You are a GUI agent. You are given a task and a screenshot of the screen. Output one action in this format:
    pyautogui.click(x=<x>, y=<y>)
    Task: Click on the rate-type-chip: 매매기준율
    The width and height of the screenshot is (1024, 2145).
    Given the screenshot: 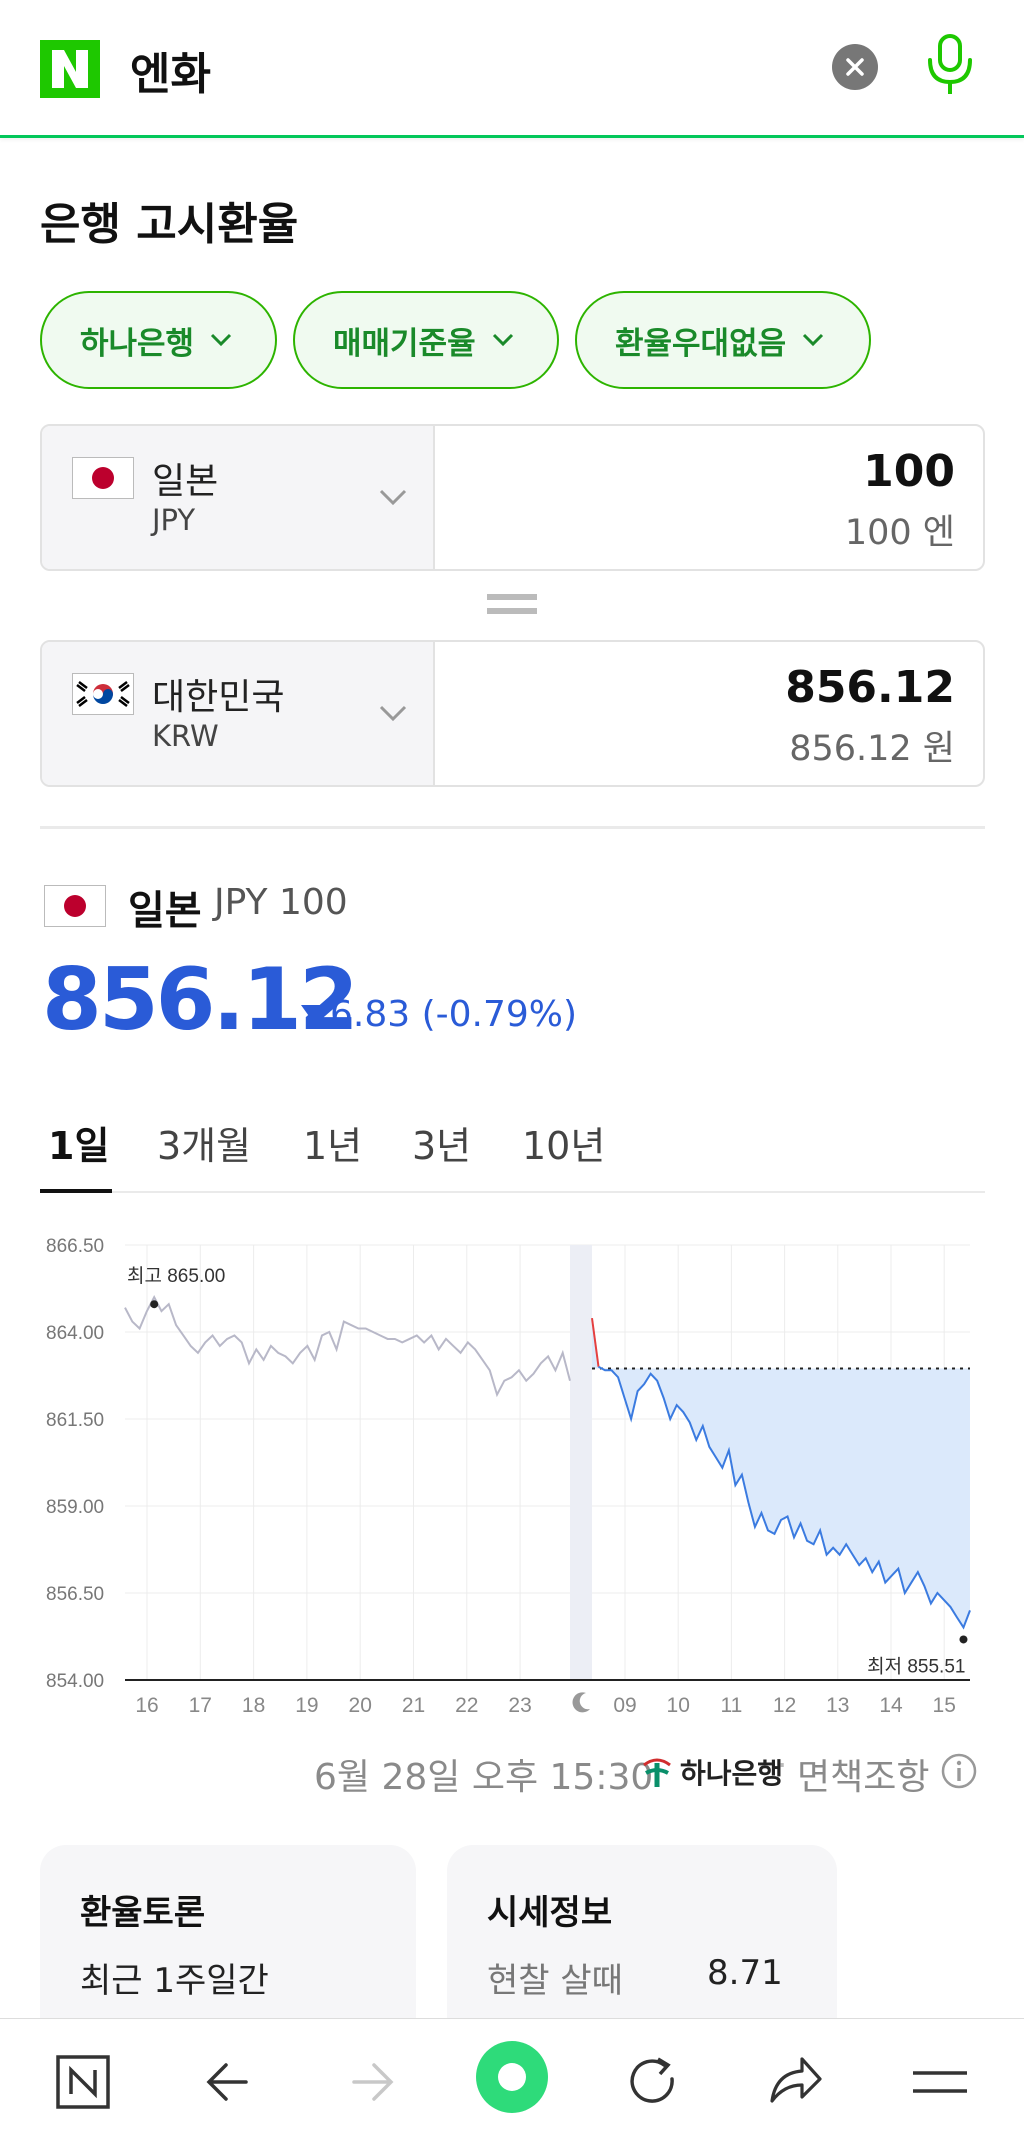 What is the action you would take?
    pyautogui.click(x=426, y=340)
    